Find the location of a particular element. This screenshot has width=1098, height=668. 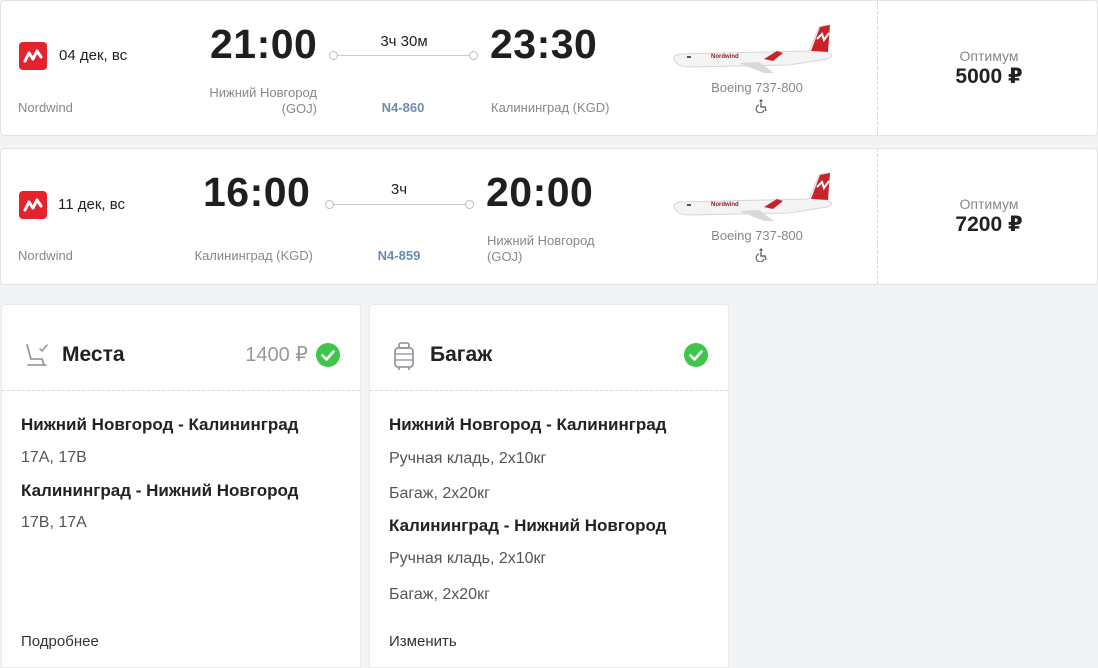

fare-price: 7200 ₽ is located at coordinates (989, 224).